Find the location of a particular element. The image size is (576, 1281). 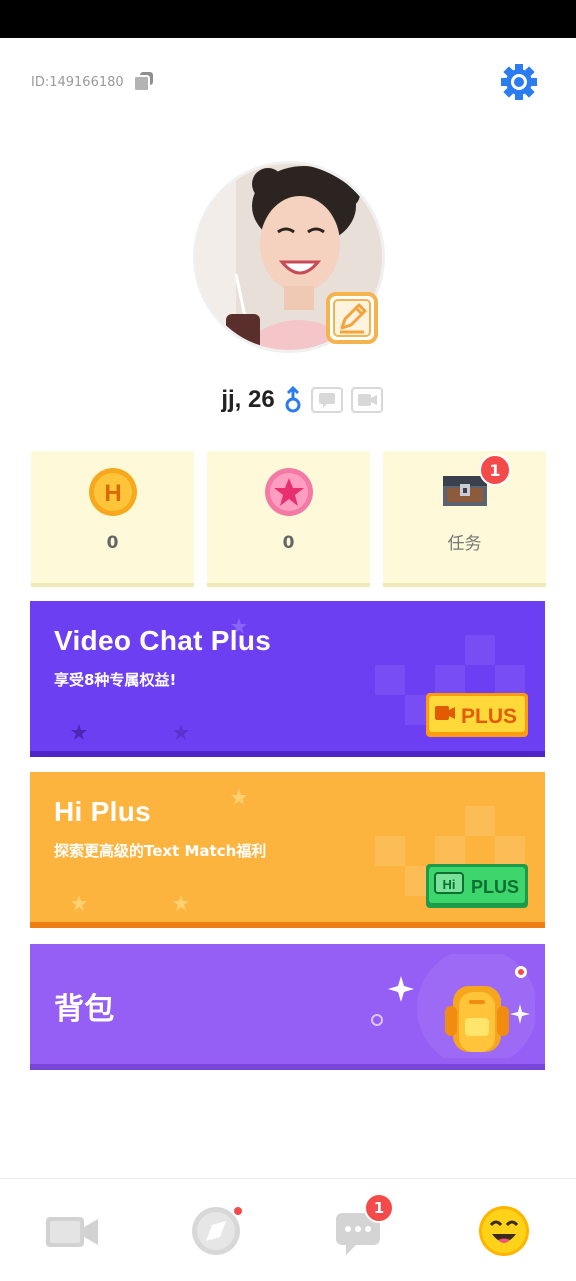

video-chat-plus-subtitle: 享受8种专属权益! is located at coordinates (115, 680).